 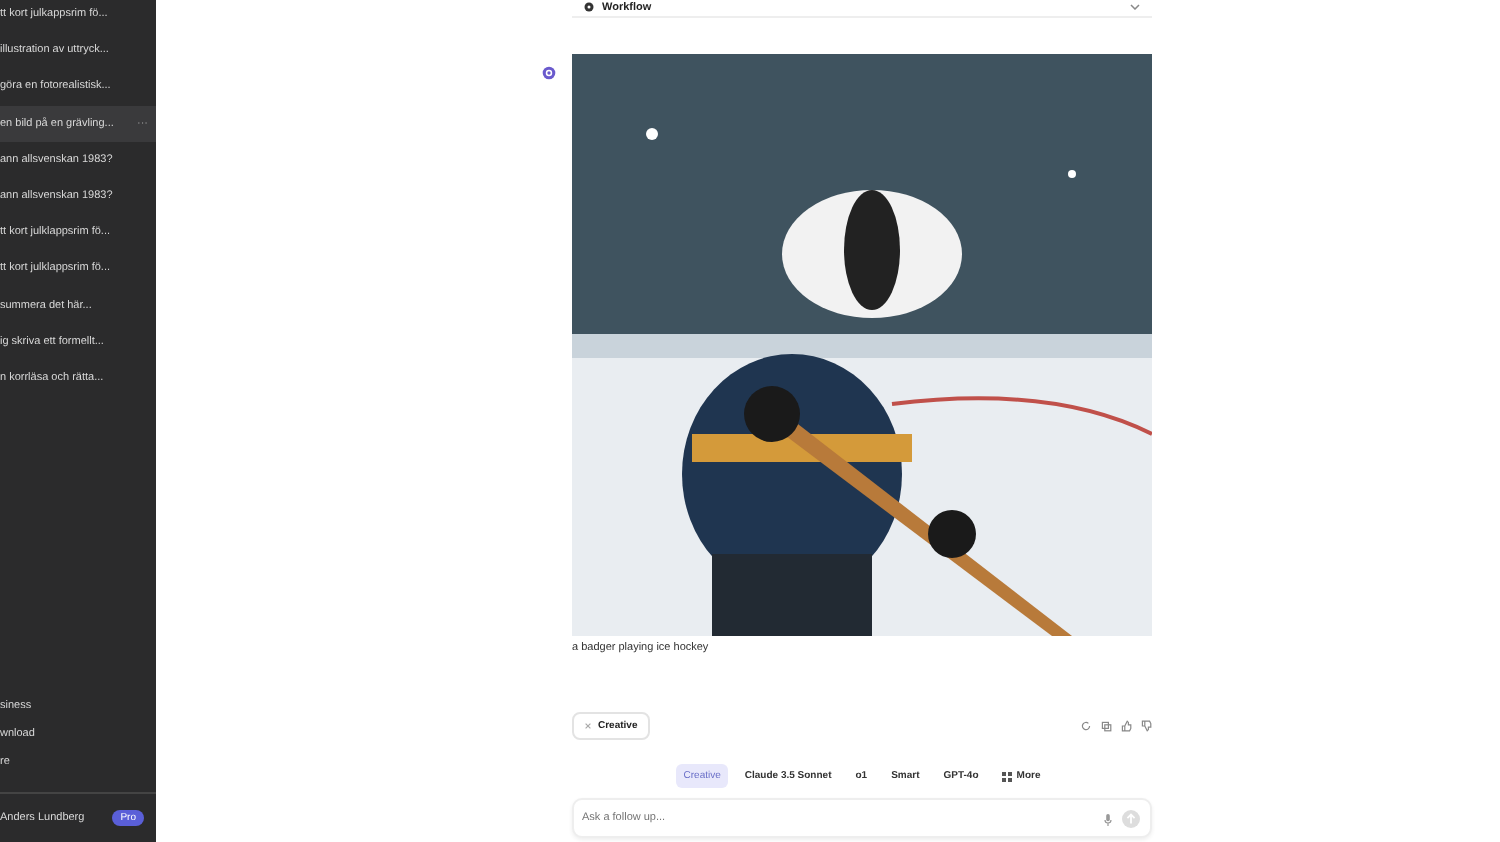 I want to click on microphone-icon, so click(x=1108, y=819).